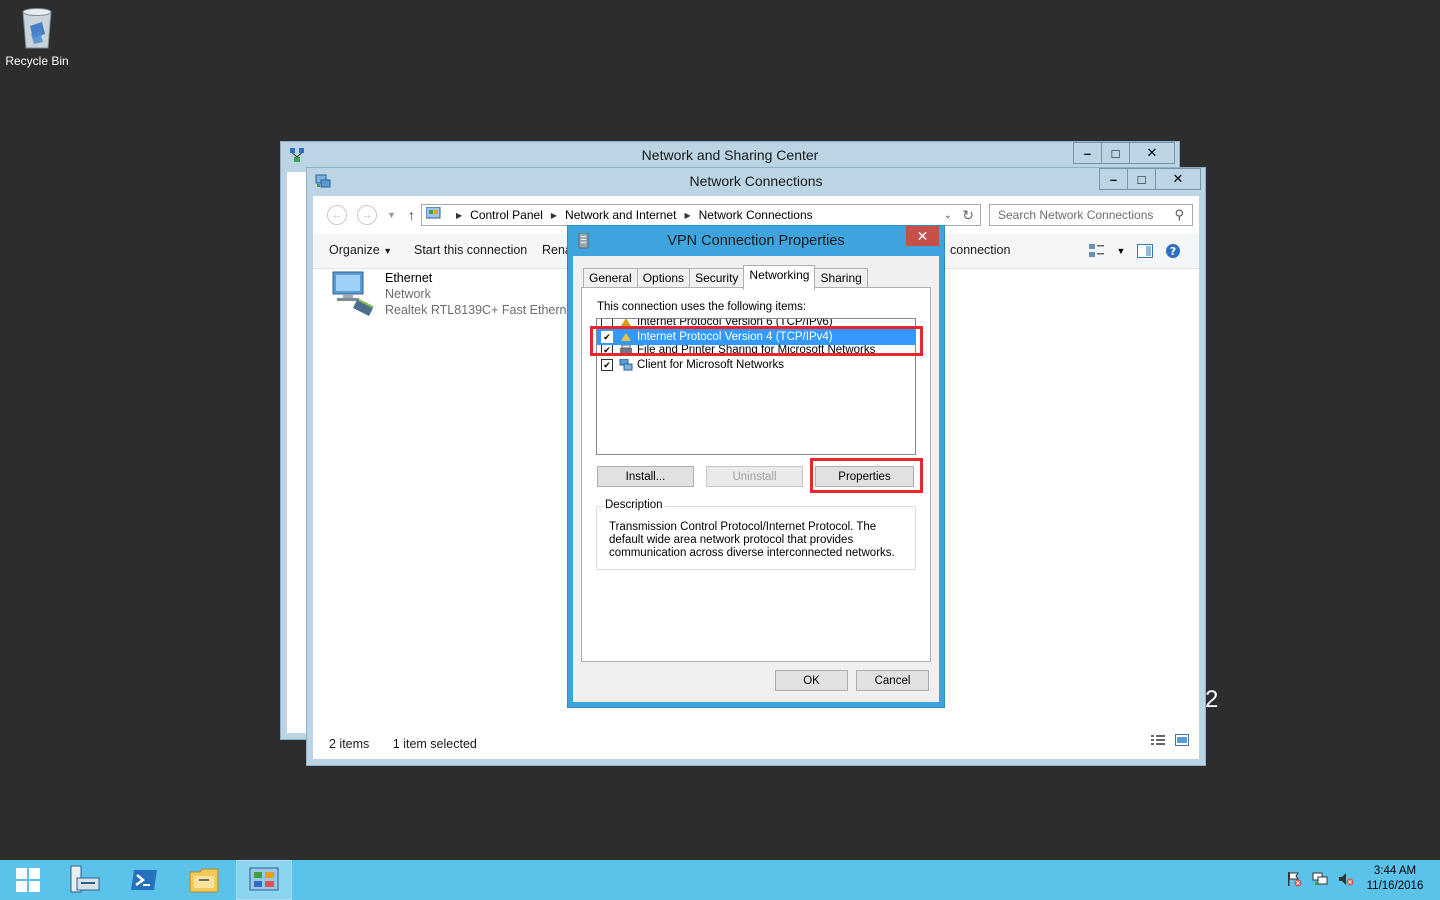  What do you see at coordinates (1182, 741) in the screenshot?
I see `tiles-view-icon` at bounding box center [1182, 741].